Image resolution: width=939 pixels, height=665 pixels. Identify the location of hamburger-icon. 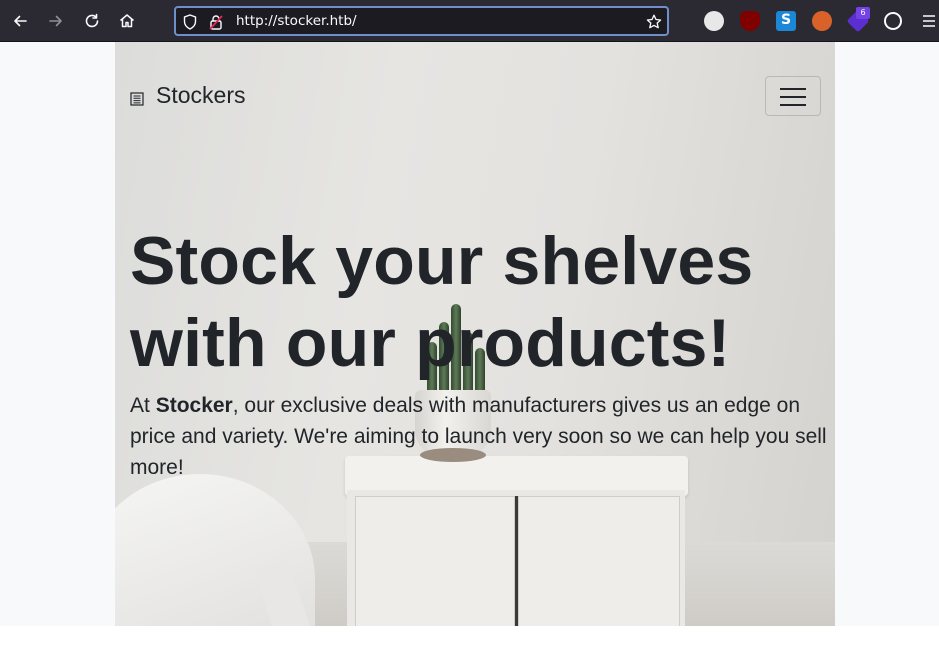
(793, 89).